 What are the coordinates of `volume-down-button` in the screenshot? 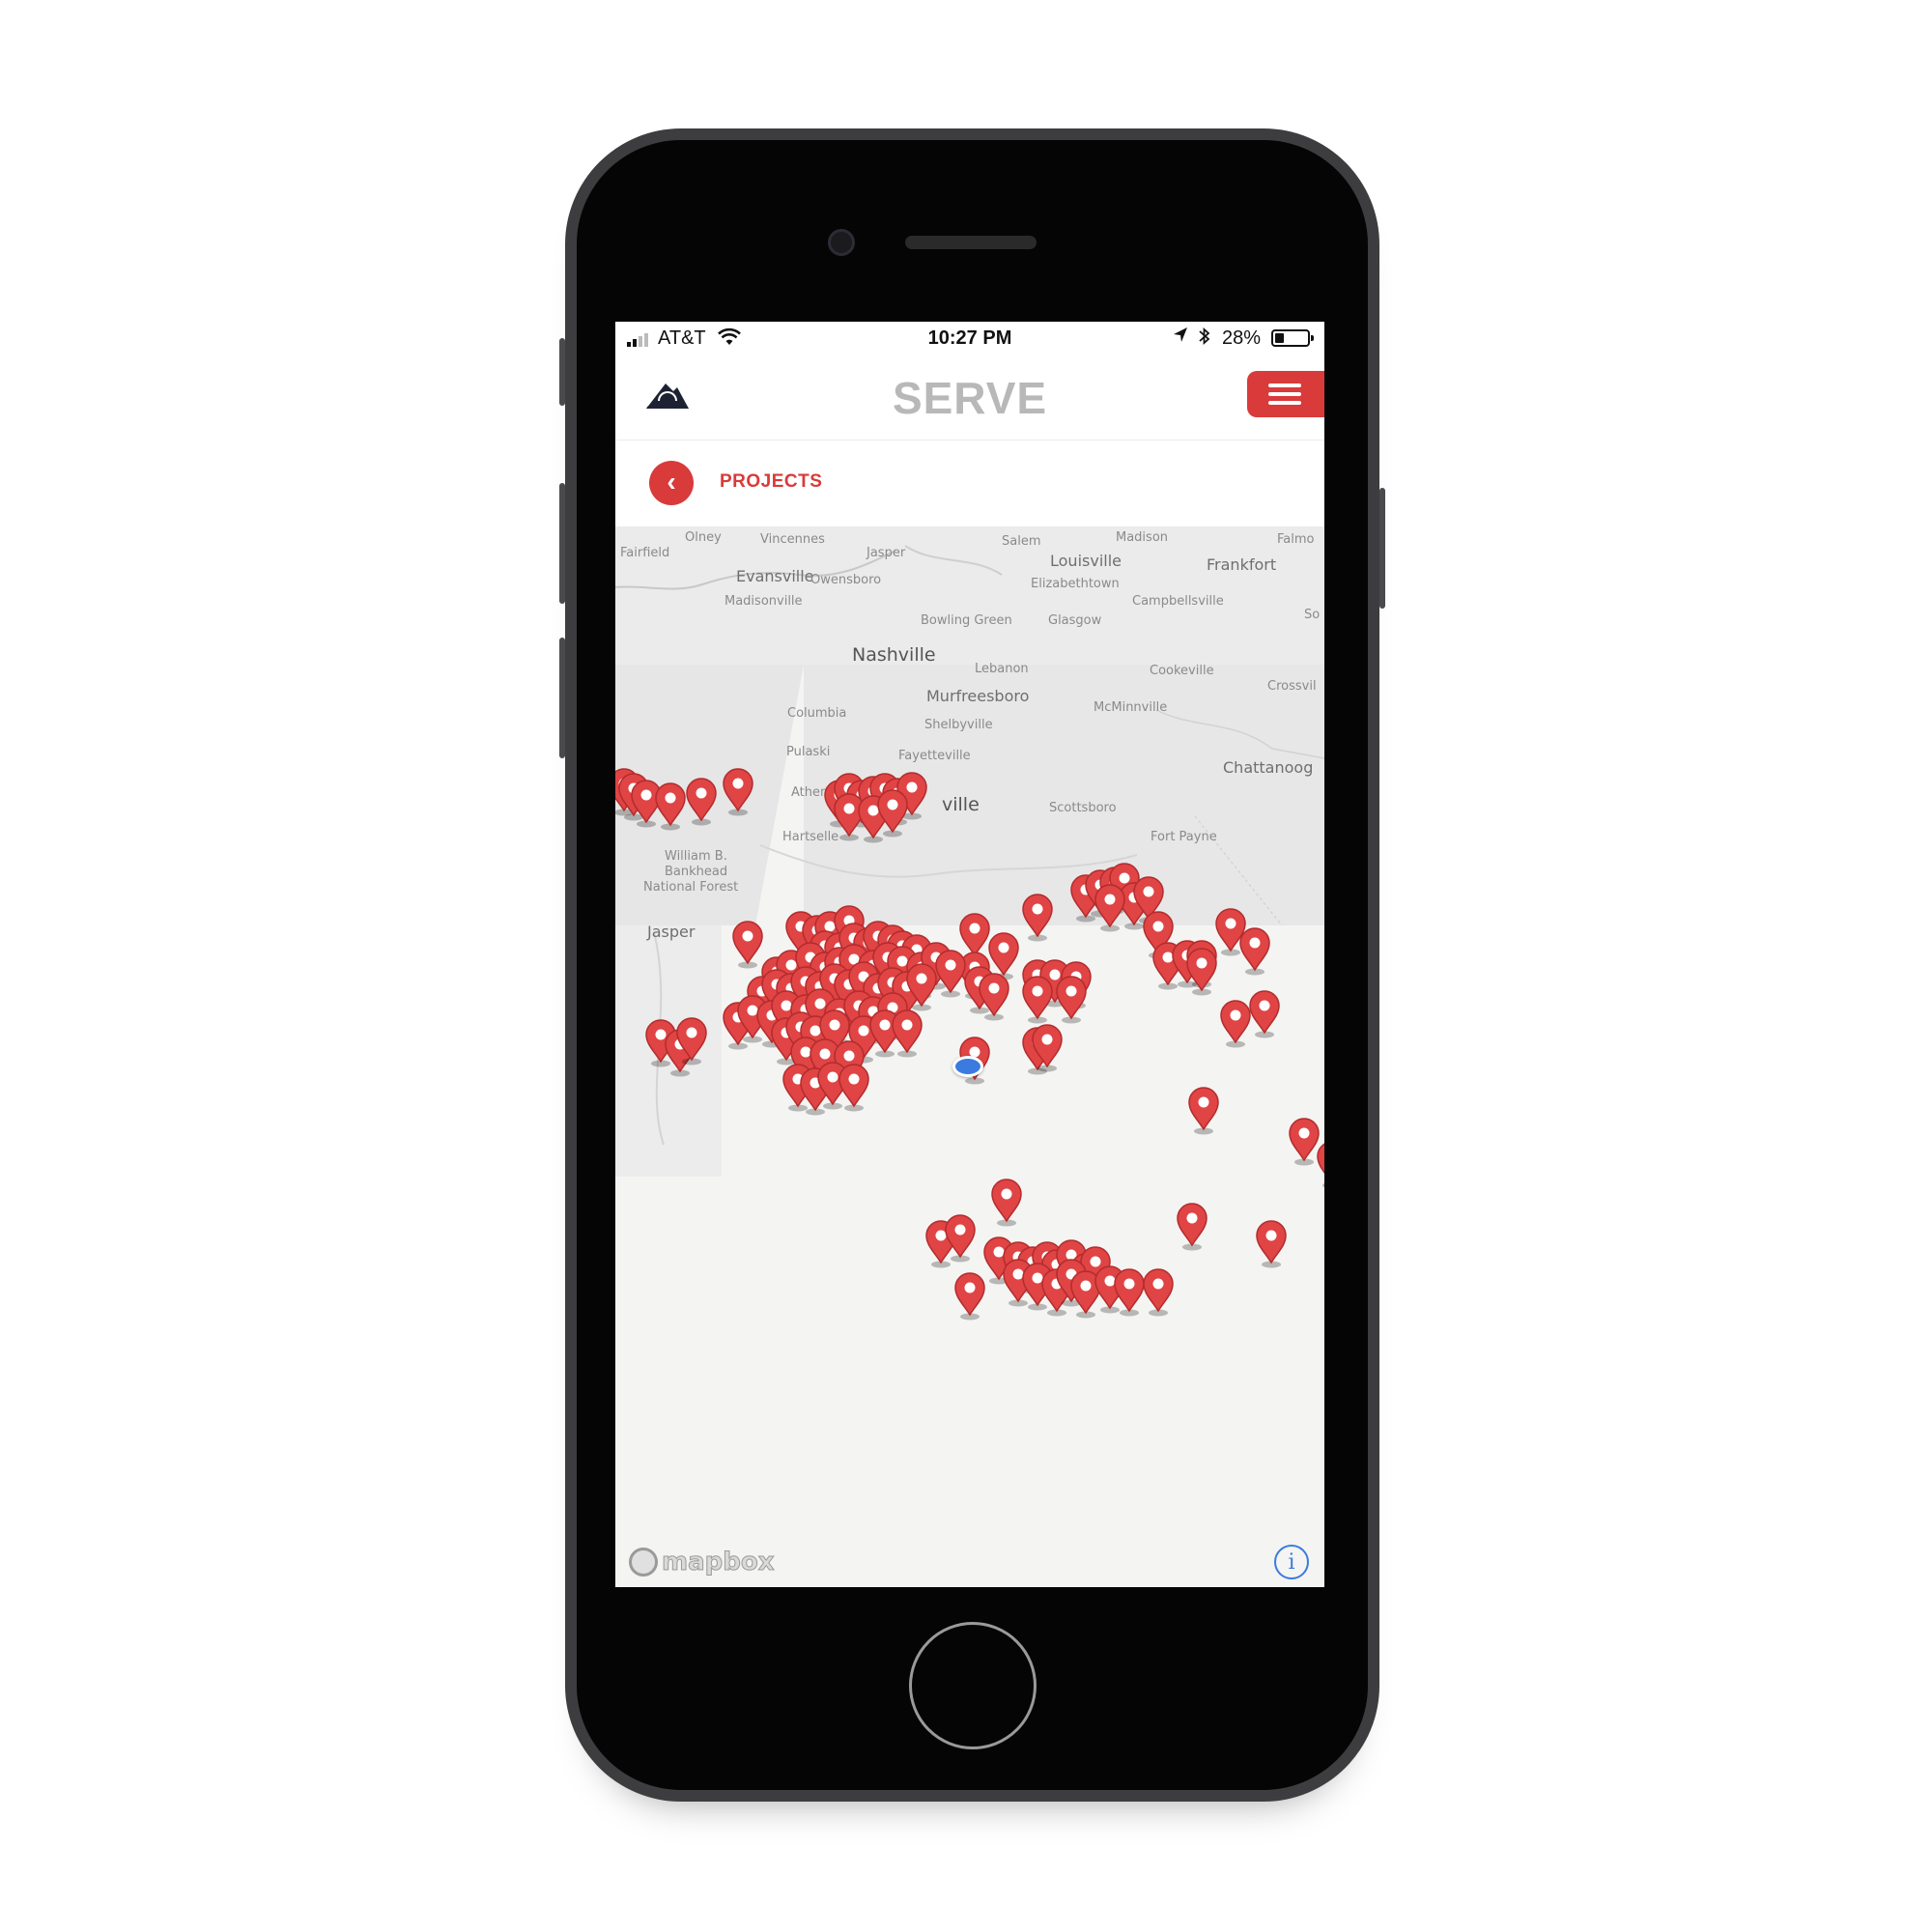 It's located at (562, 698).